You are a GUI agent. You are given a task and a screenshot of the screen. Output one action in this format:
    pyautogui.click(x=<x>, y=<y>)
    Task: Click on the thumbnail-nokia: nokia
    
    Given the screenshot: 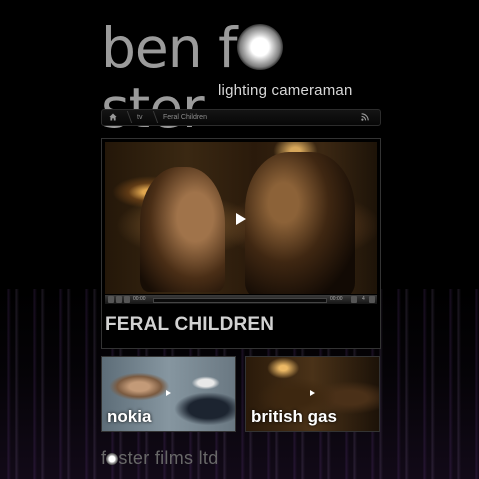 What is the action you would take?
    pyautogui.click(x=168, y=394)
    